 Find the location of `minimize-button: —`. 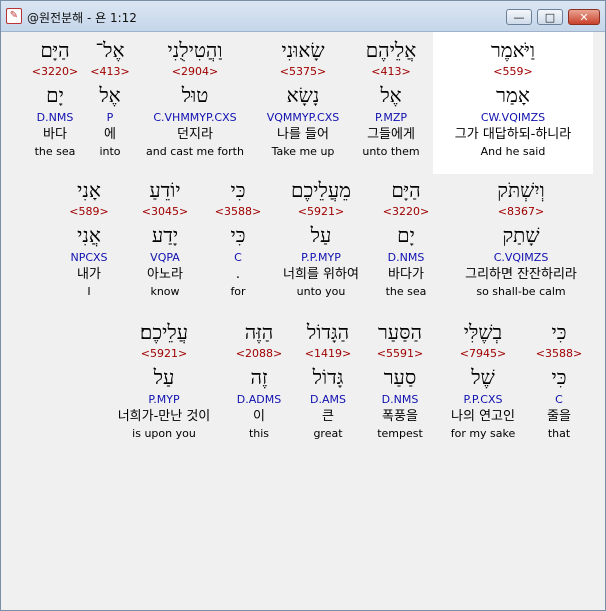

minimize-button: — is located at coordinates (519, 17).